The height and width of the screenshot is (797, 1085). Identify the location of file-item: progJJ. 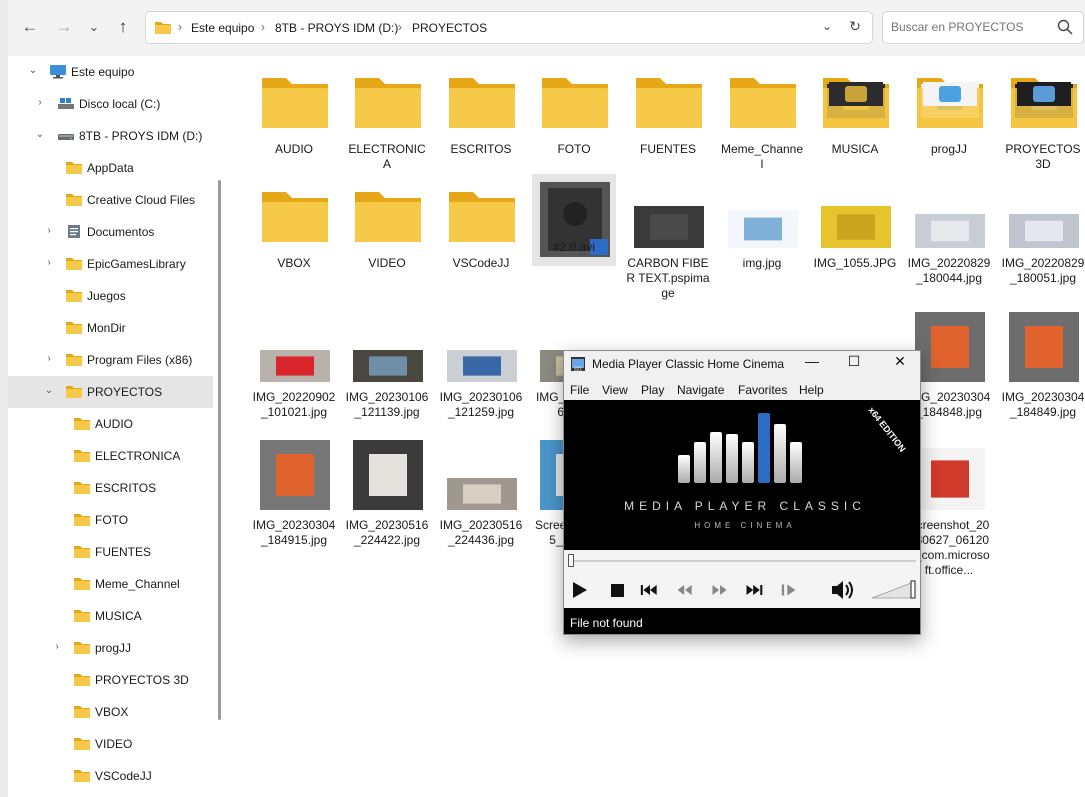
(949, 120).